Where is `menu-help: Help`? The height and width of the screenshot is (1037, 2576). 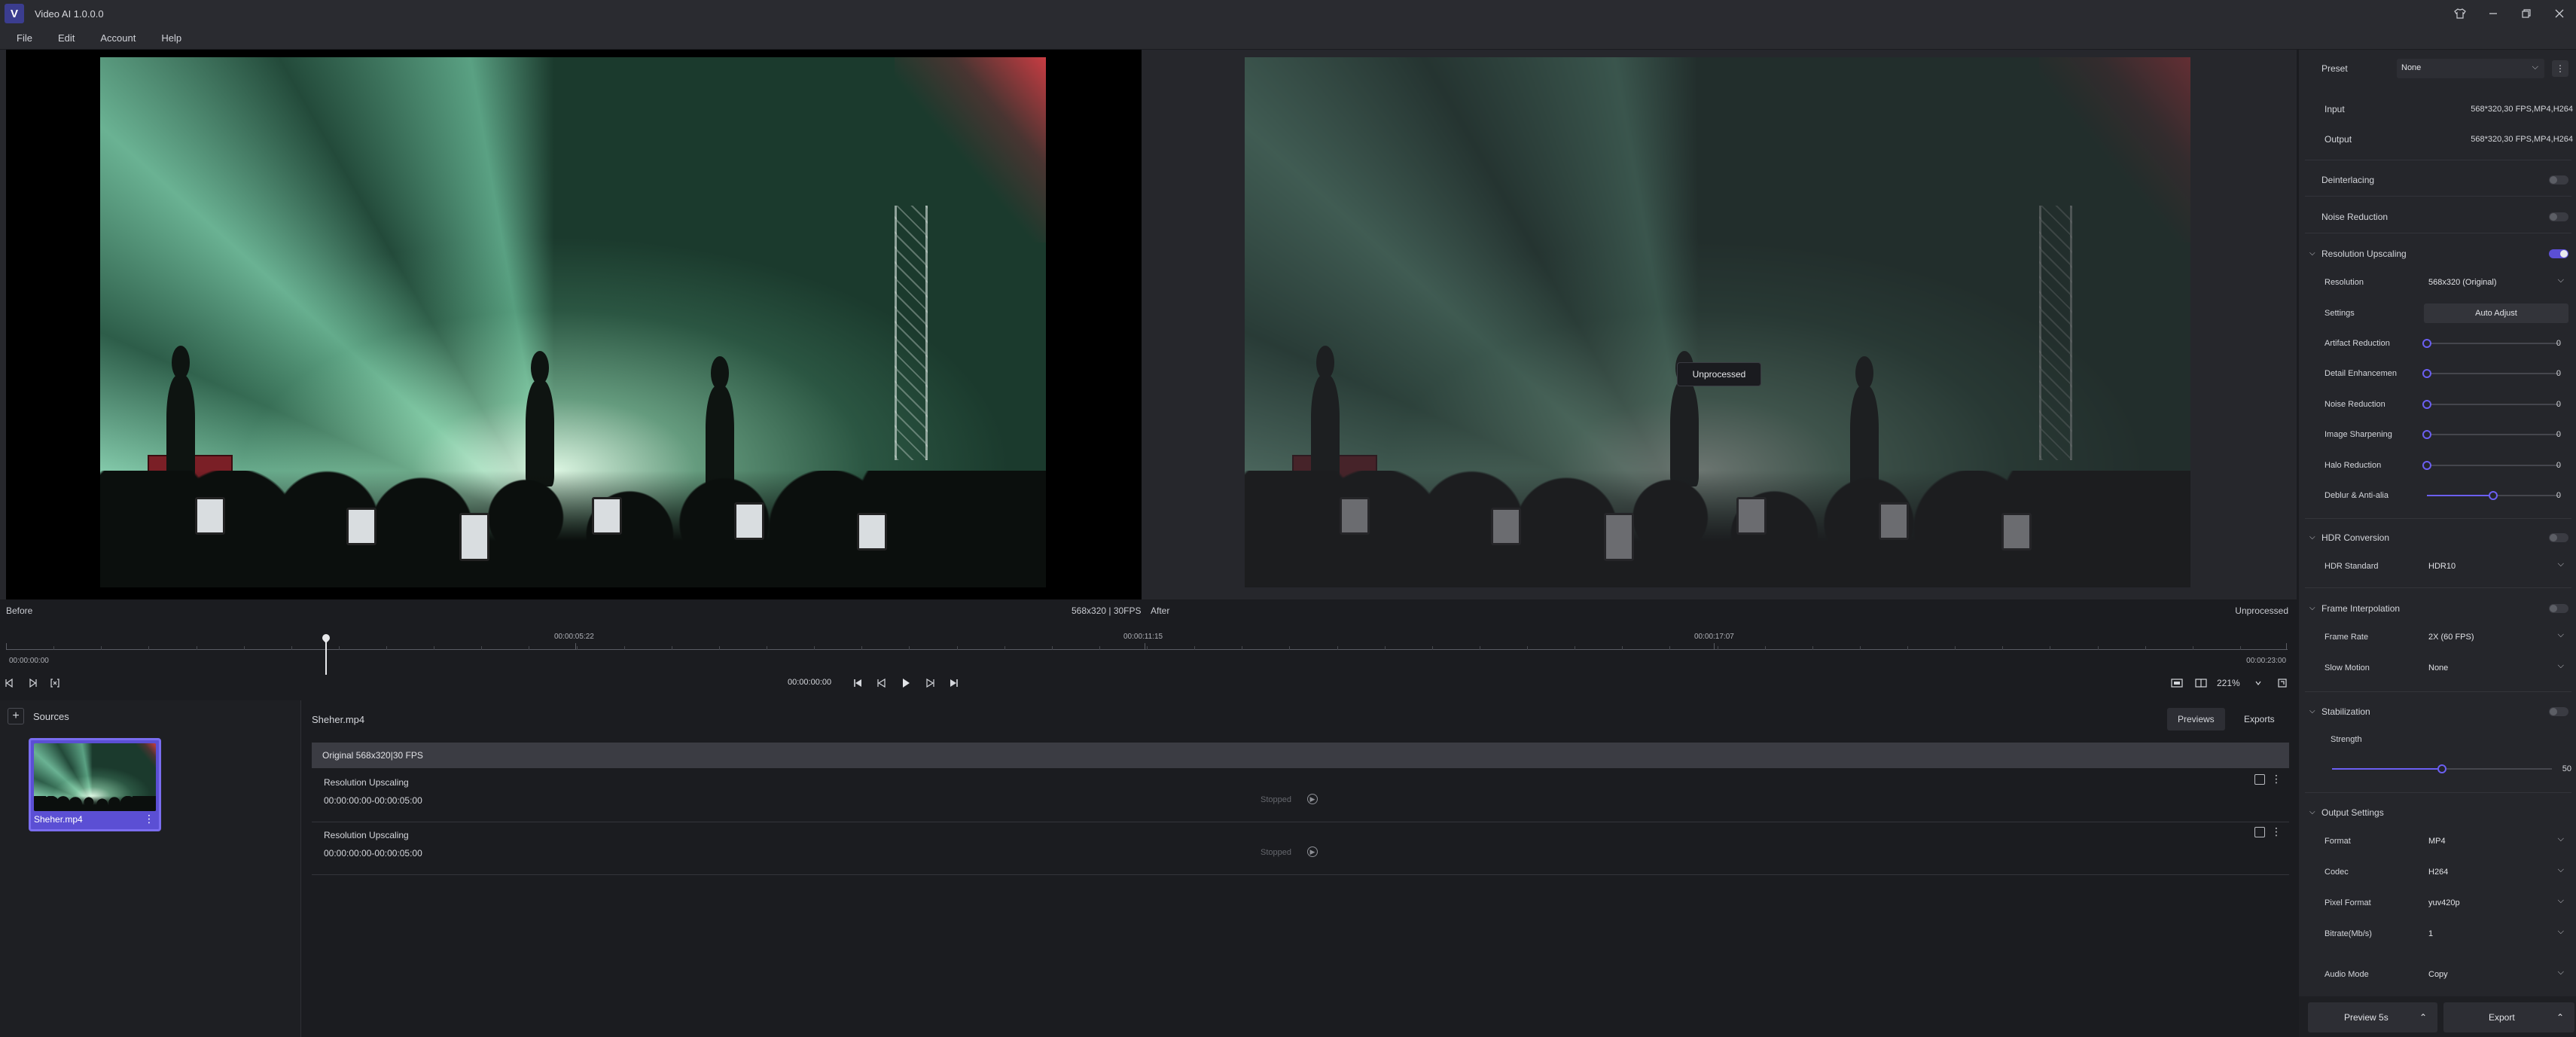 menu-help: Help is located at coordinates (171, 38).